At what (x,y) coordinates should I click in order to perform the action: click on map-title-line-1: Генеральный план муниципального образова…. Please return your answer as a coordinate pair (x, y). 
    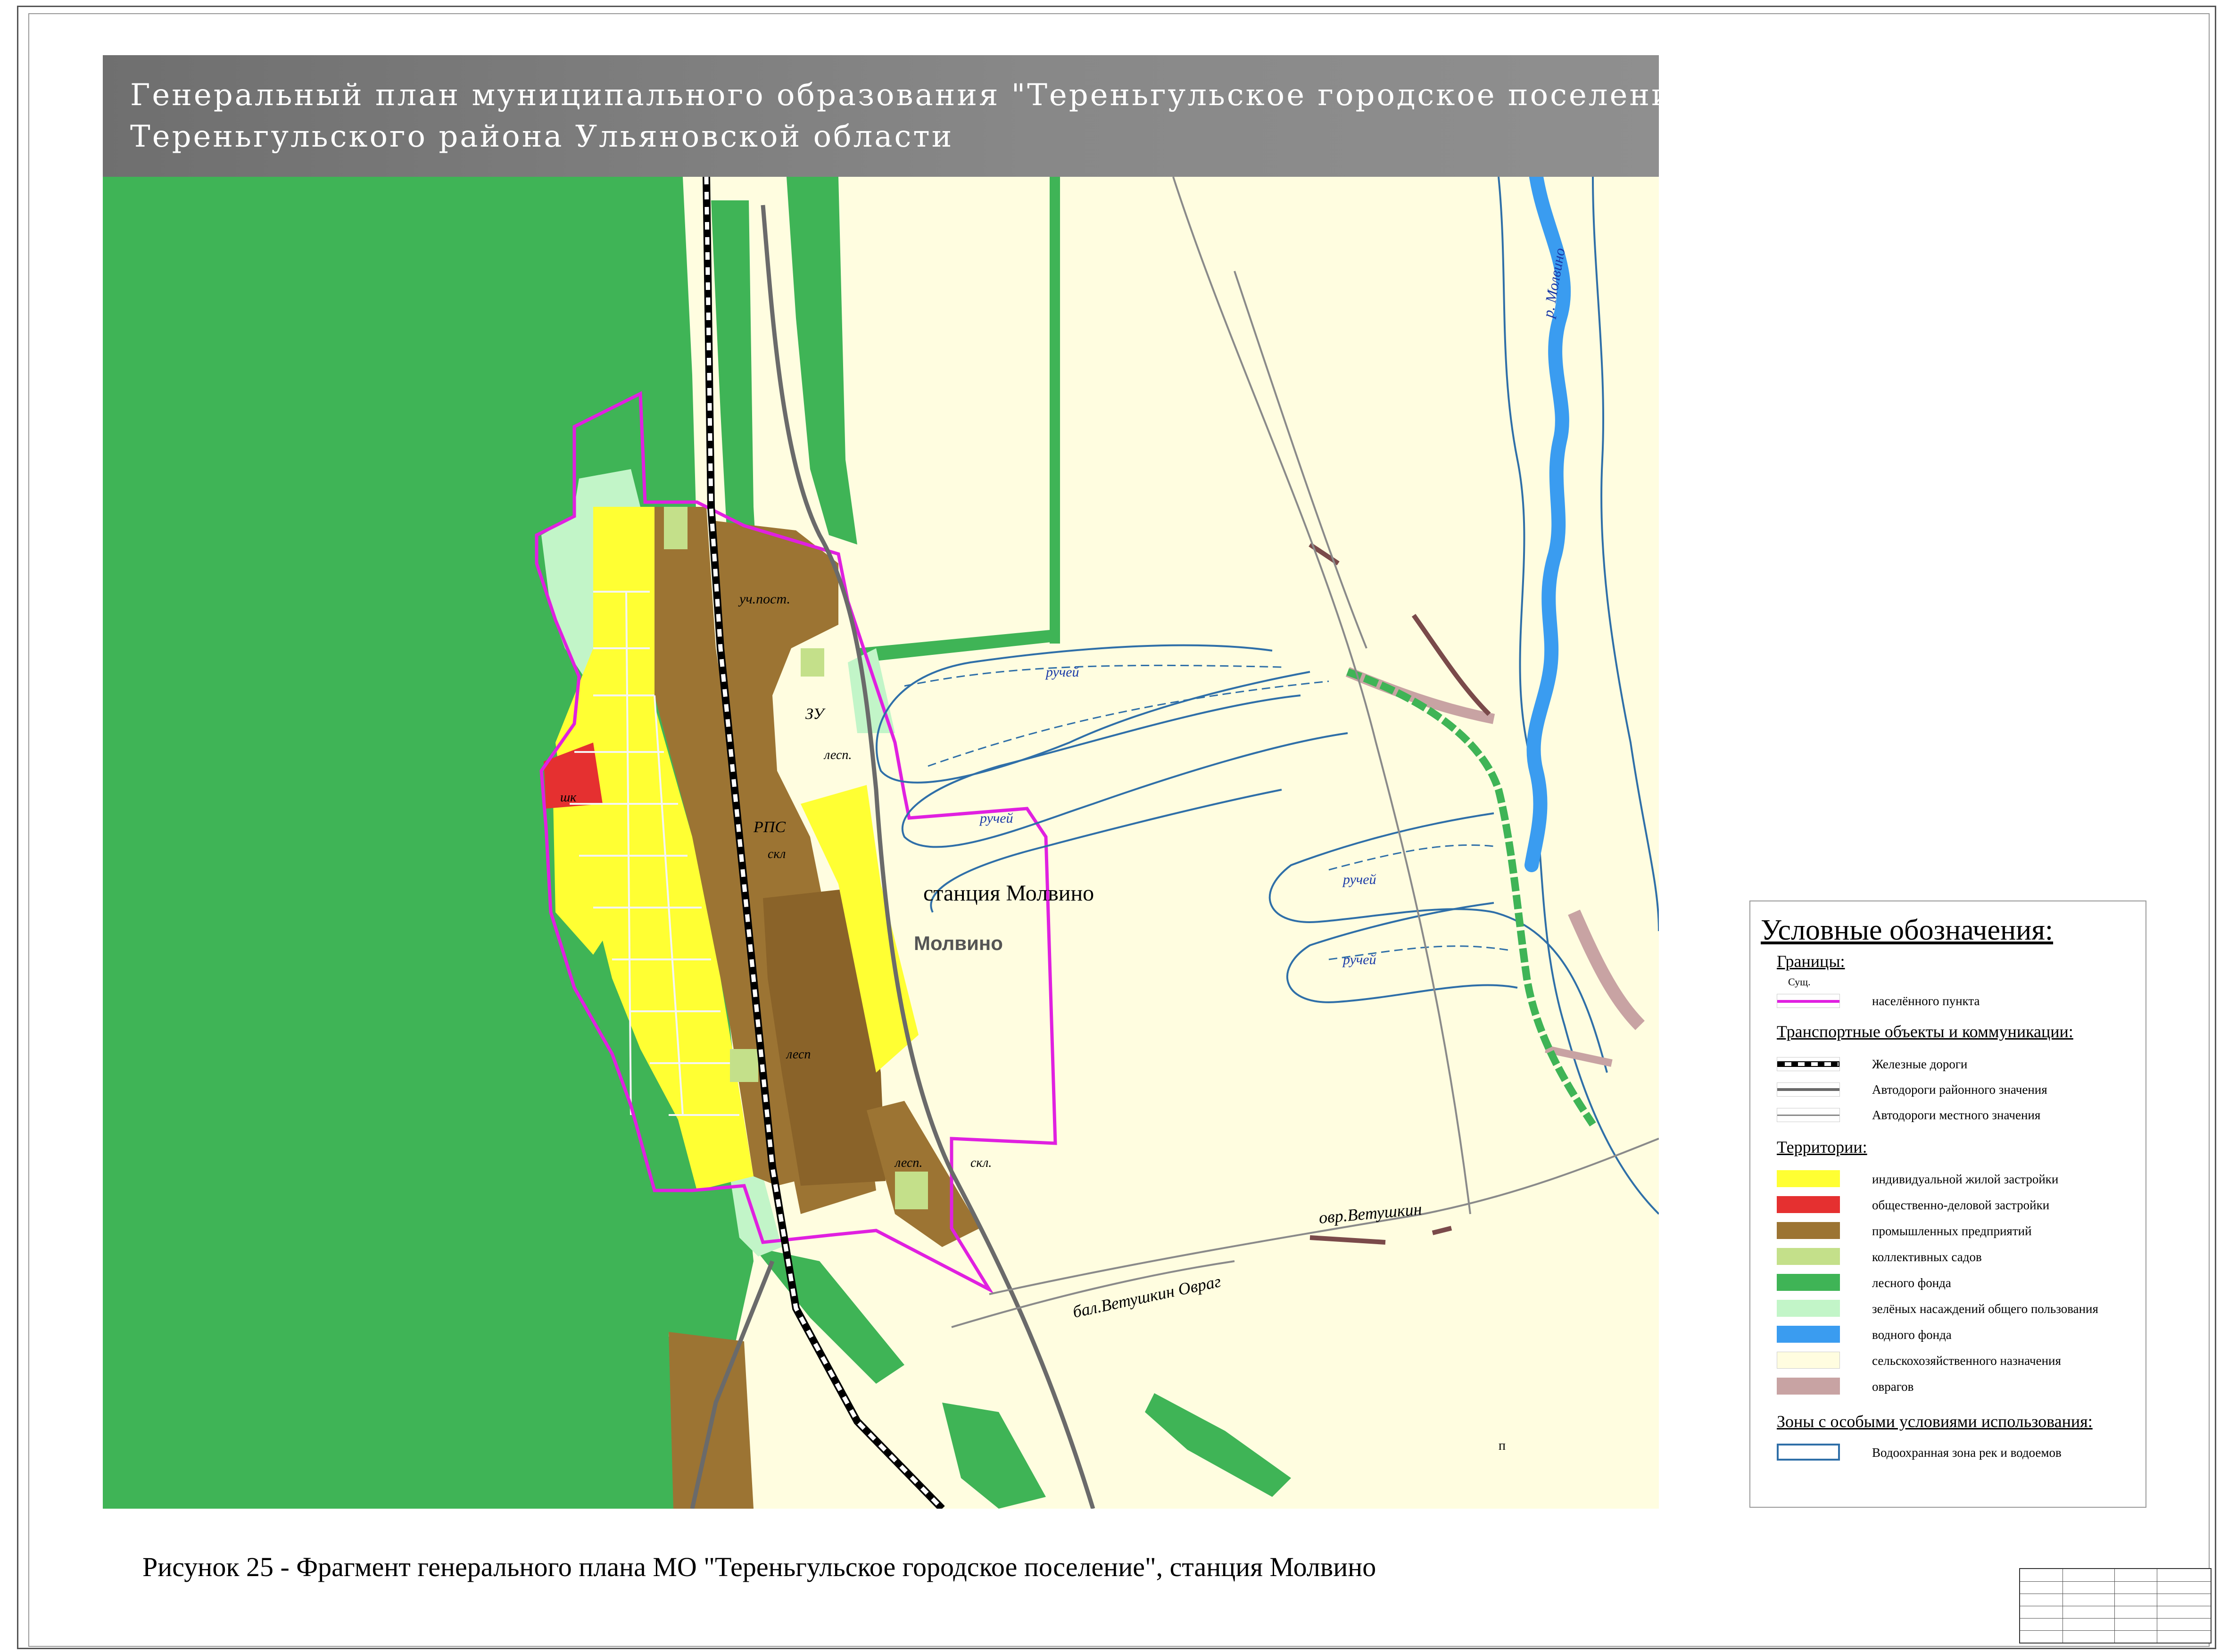
    Looking at the image, I should click on (919, 95).